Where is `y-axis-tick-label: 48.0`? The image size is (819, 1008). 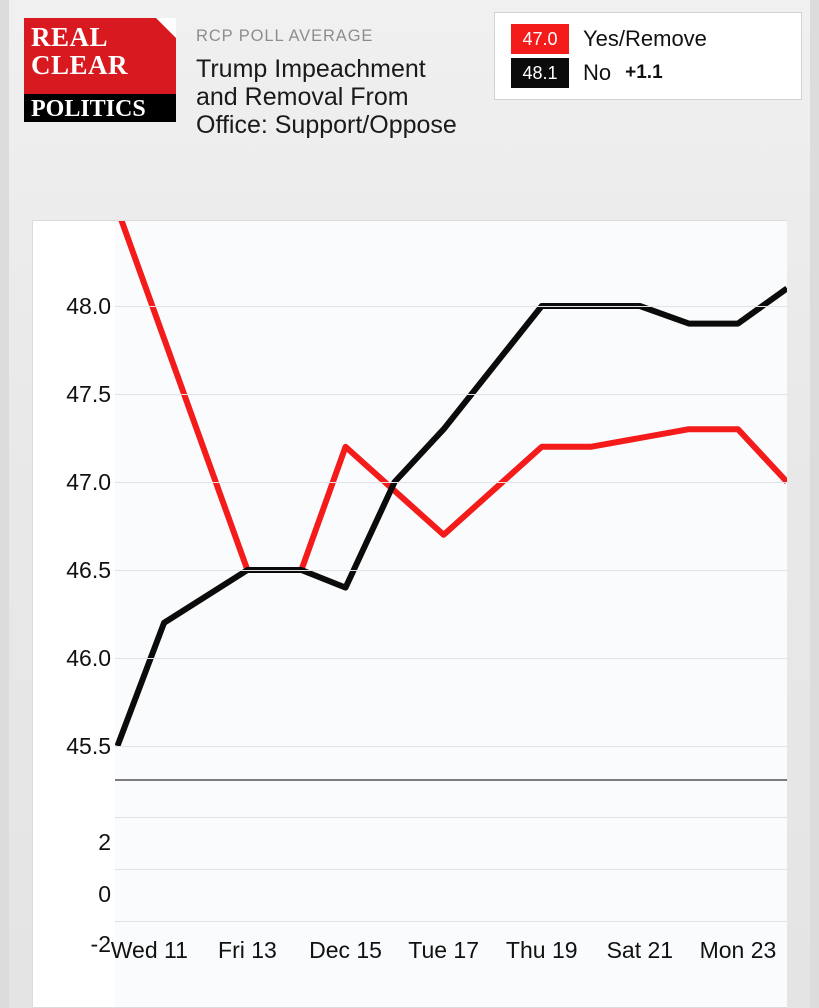
y-axis-tick-label: 48.0 is located at coordinates (88, 306).